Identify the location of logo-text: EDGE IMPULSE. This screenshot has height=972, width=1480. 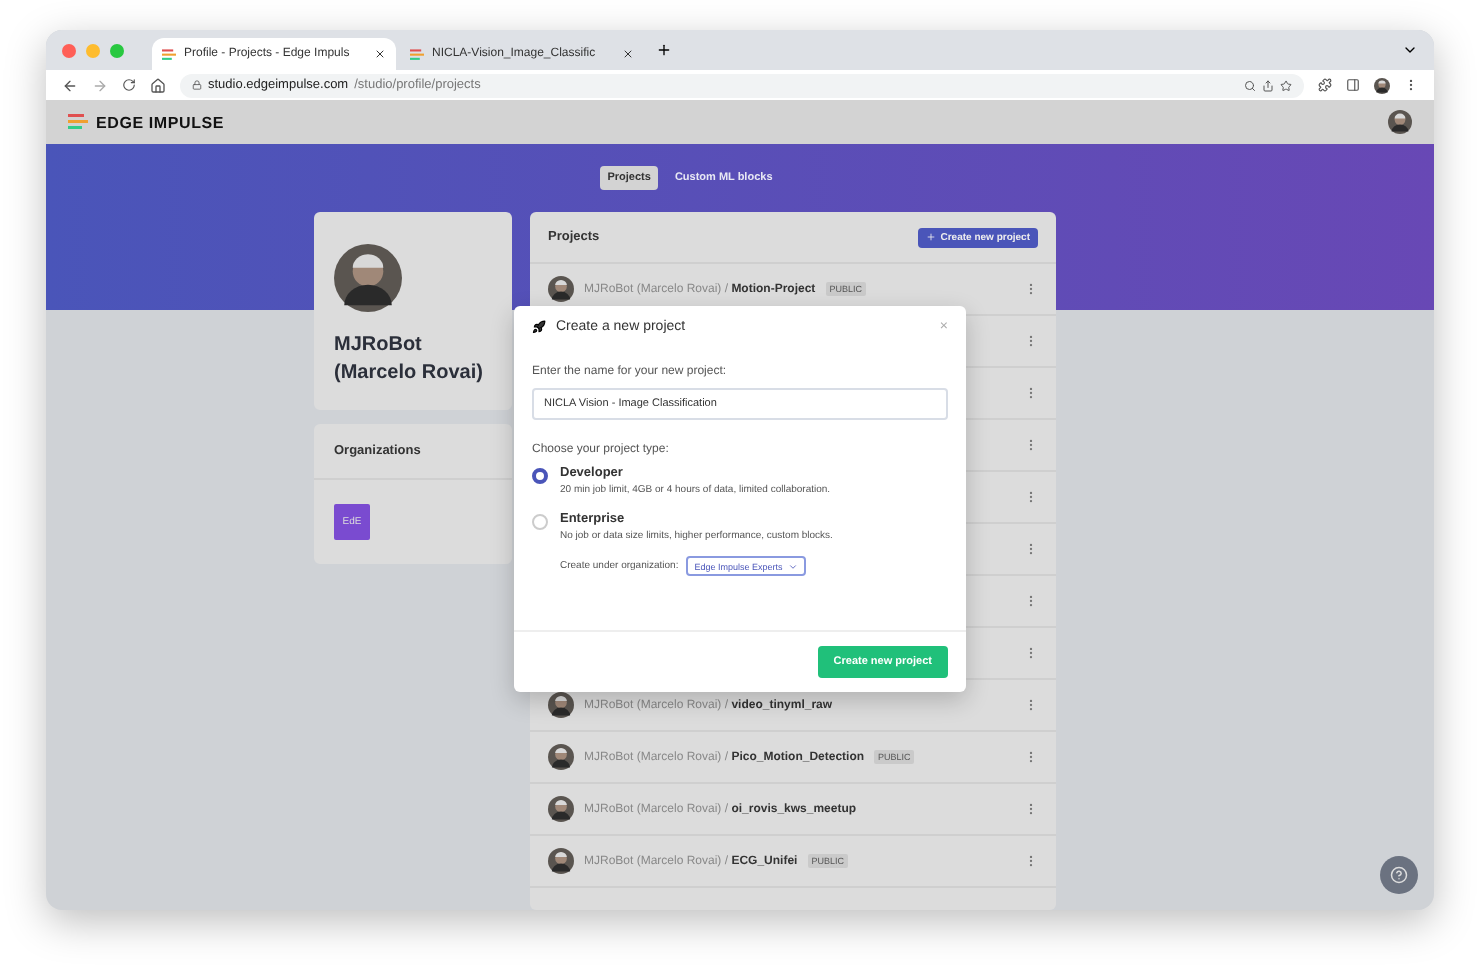
(160, 122).